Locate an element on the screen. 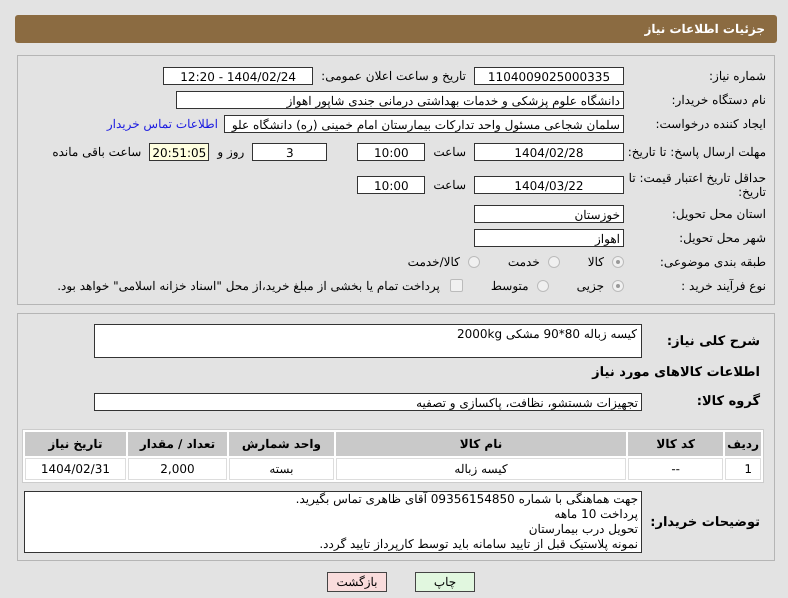 The image size is (788, 598). buyer-contact-link: اطلاعات تماس خریدار is located at coordinates (162, 123).